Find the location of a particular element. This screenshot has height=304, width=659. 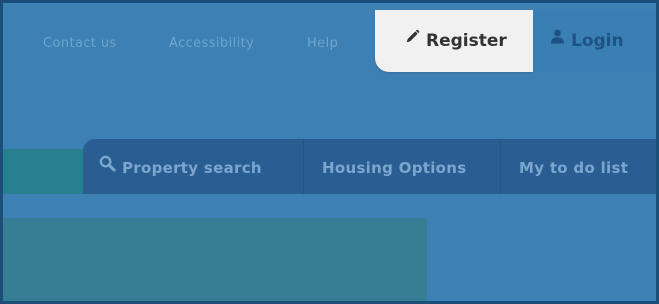

nav-property-search: Property search is located at coordinates (180, 166).